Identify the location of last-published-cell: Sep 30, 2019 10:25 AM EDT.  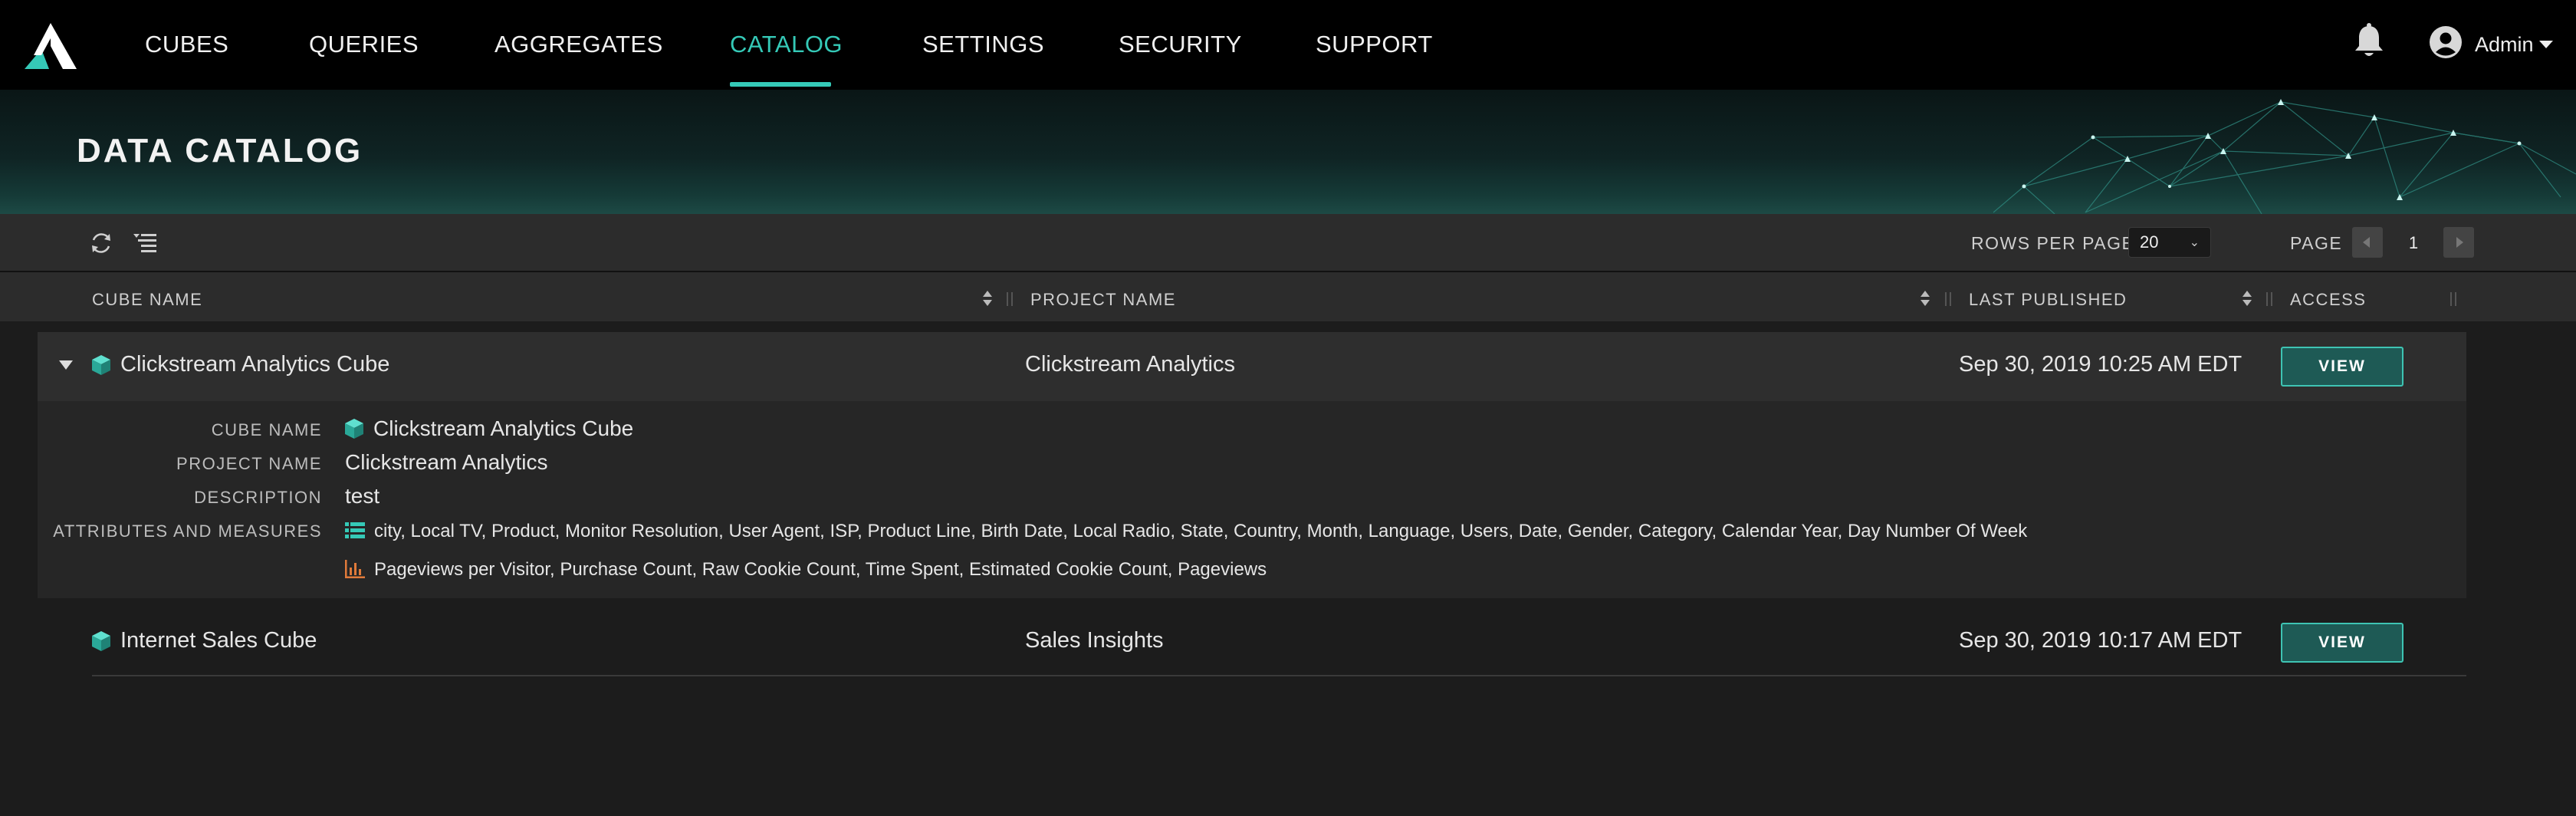
(2100, 364).